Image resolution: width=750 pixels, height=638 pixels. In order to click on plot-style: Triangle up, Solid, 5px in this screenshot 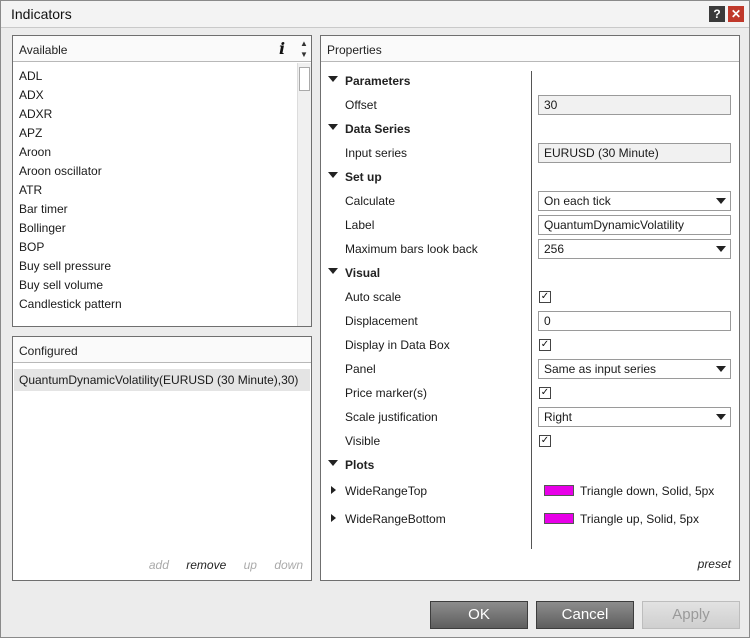, I will do `click(639, 519)`.